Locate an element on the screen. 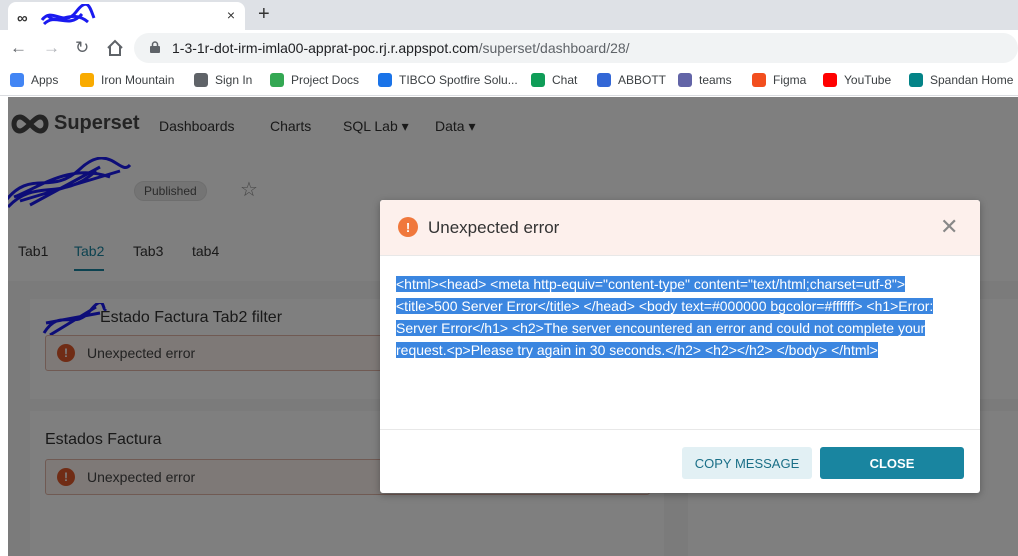 The width and height of the screenshot is (1018, 556). google-drive-icon is located at coordinates (277, 80).